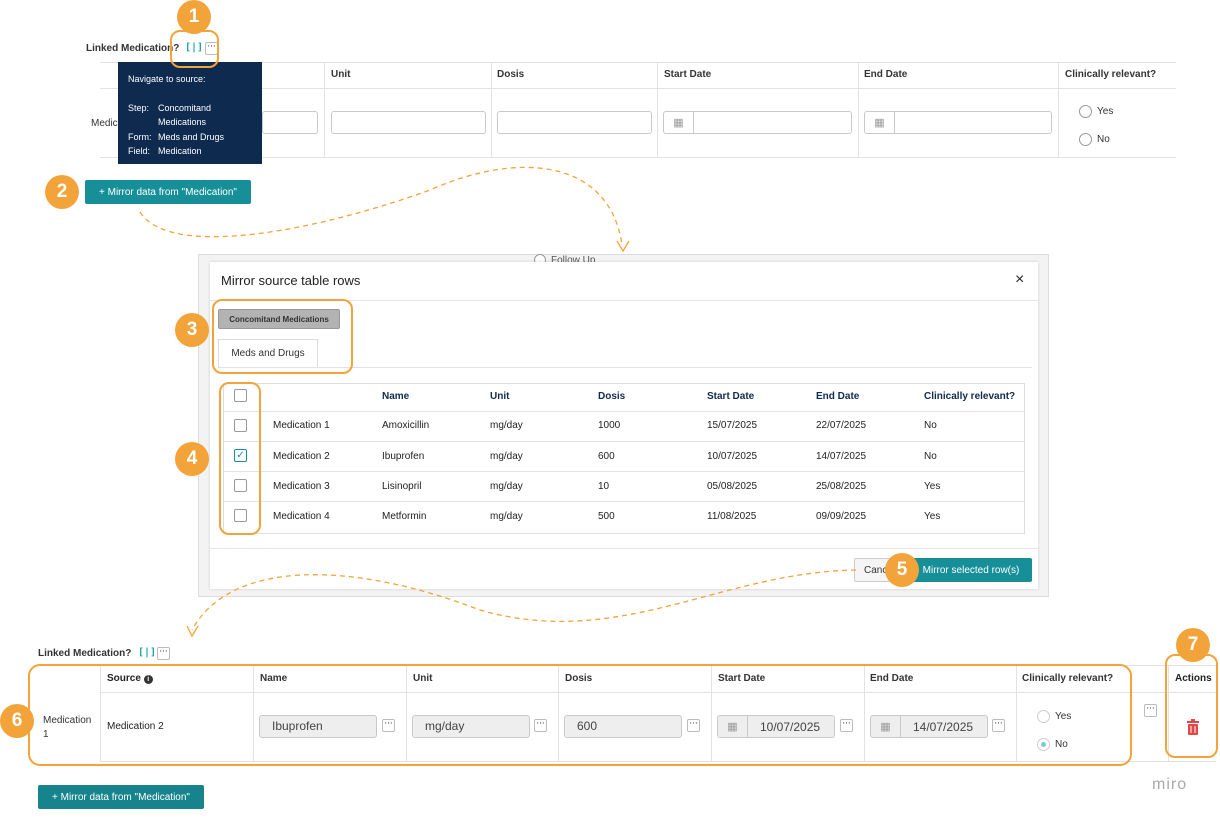 This screenshot has width=1220, height=819. What do you see at coordinates (62, 192) in the screenshot?
I see `badge-2: 2` at bounding box center [62, 192].